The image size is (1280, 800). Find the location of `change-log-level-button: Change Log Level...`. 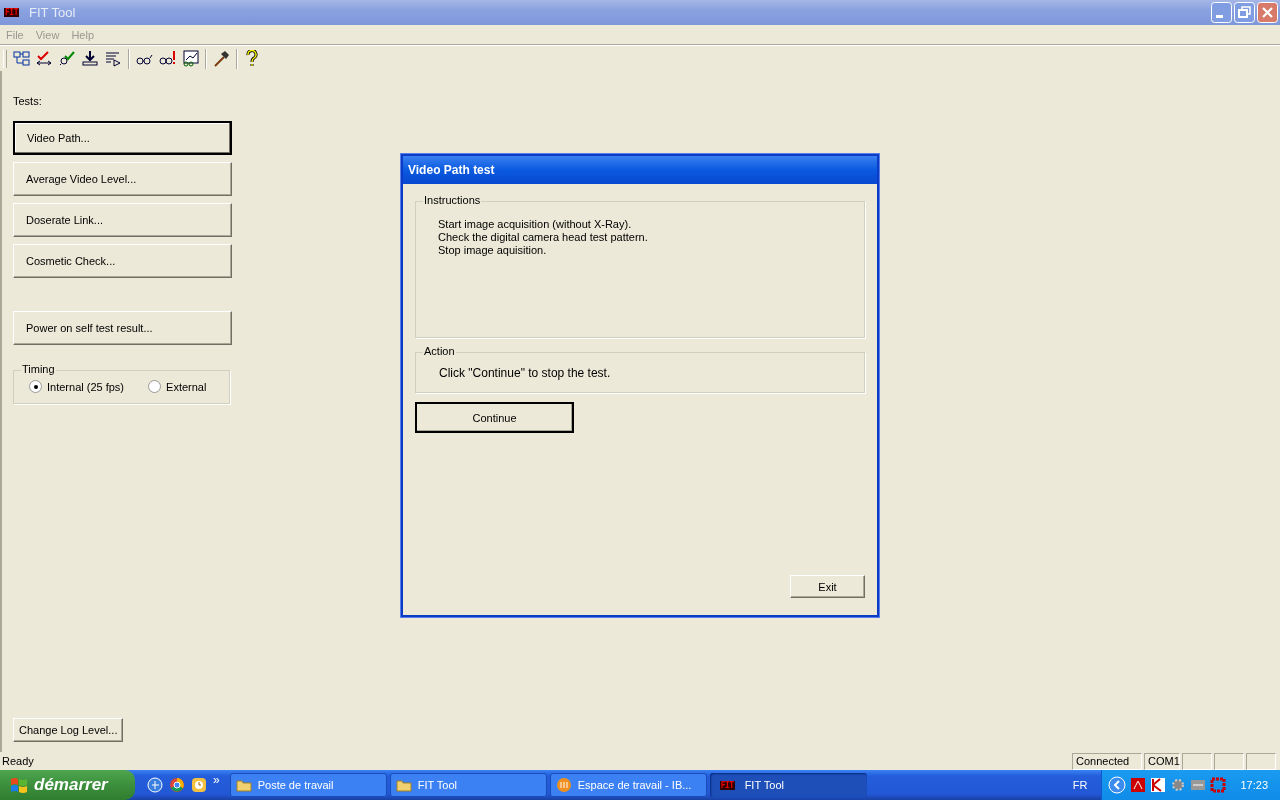

change-log-level-button: Change Log Level... is located at coordinates (68, 730).